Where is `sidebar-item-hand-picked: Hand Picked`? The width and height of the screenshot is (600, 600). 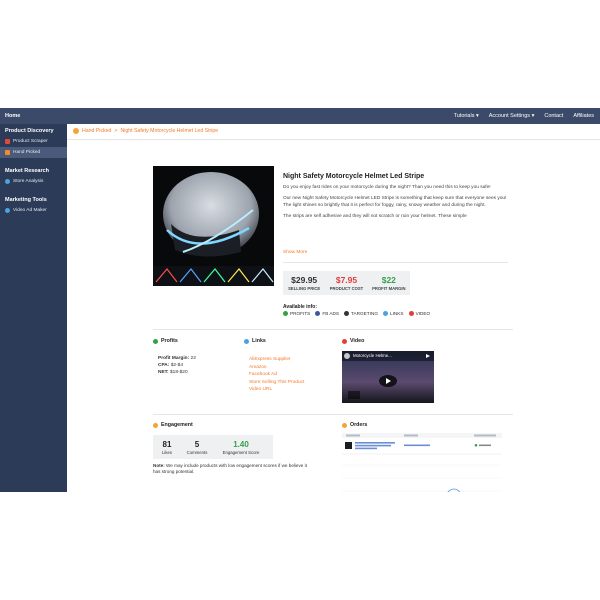 sidebar-item-hand-picked: Hand Picked is located at coordinates (33, 152).